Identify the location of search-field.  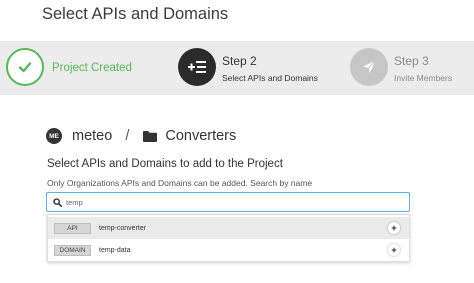
(228, 202).